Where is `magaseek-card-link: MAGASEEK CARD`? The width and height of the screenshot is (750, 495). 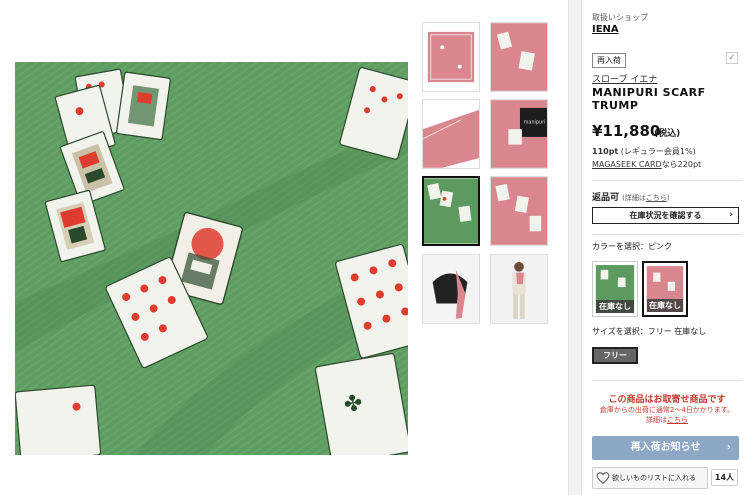
magaseek-card-link: MAGASEEK CARD is located at coordinates (627, 164).